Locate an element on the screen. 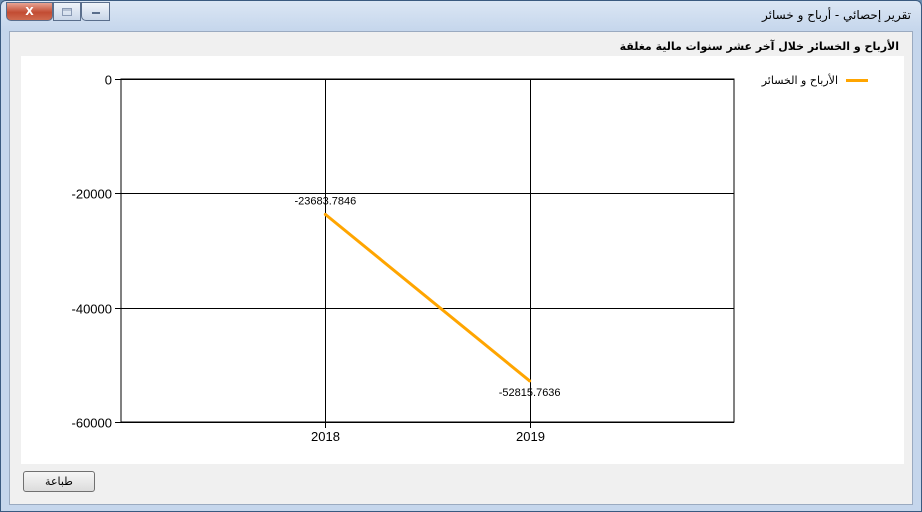 This screenshot has width=922, height=512. x-tick-label: 2018 is located at coordinates (325, 436).